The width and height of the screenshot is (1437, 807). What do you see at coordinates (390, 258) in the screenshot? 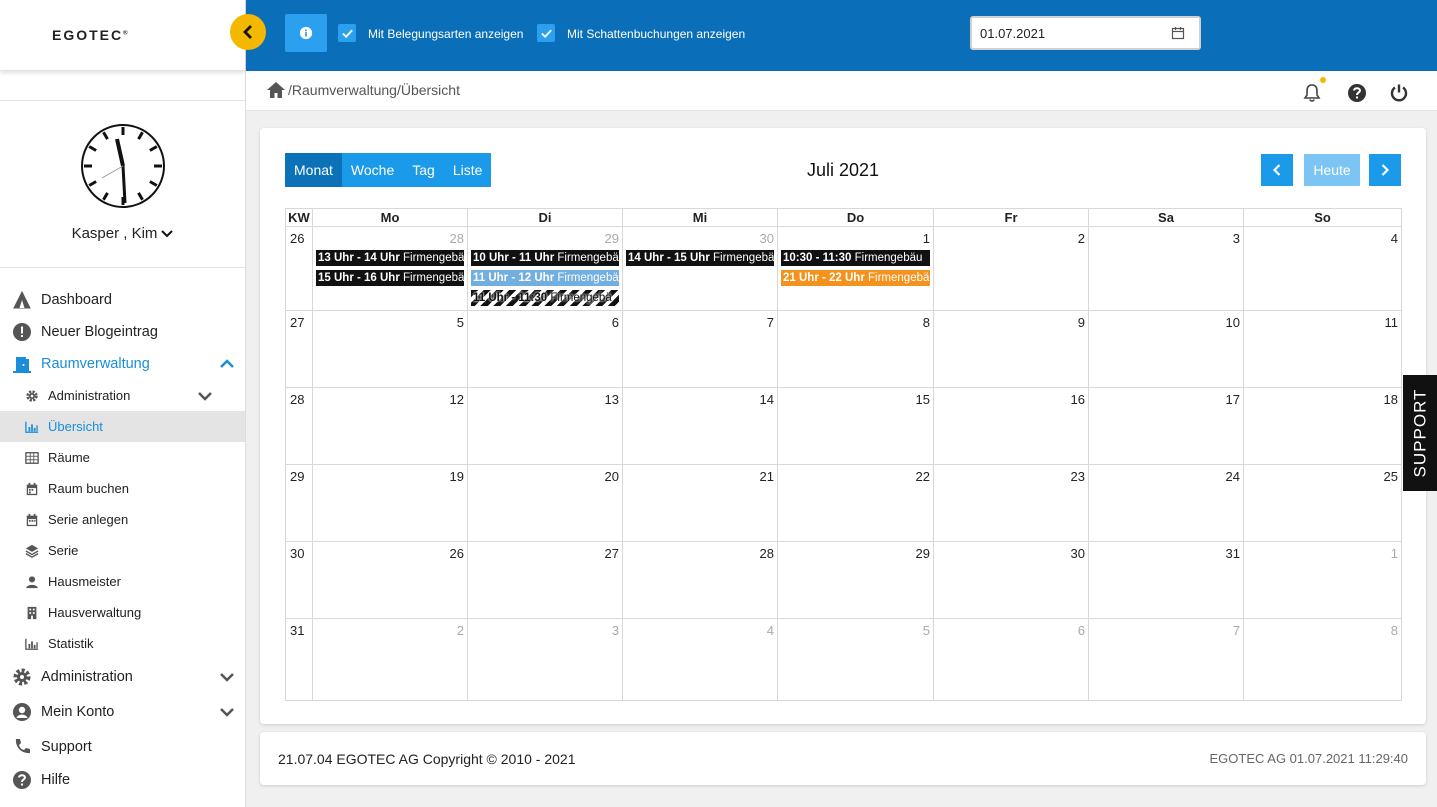
I see `event: 13 Uhr - 14 Uhr Firmengebä` at bounding box center [390, 258].